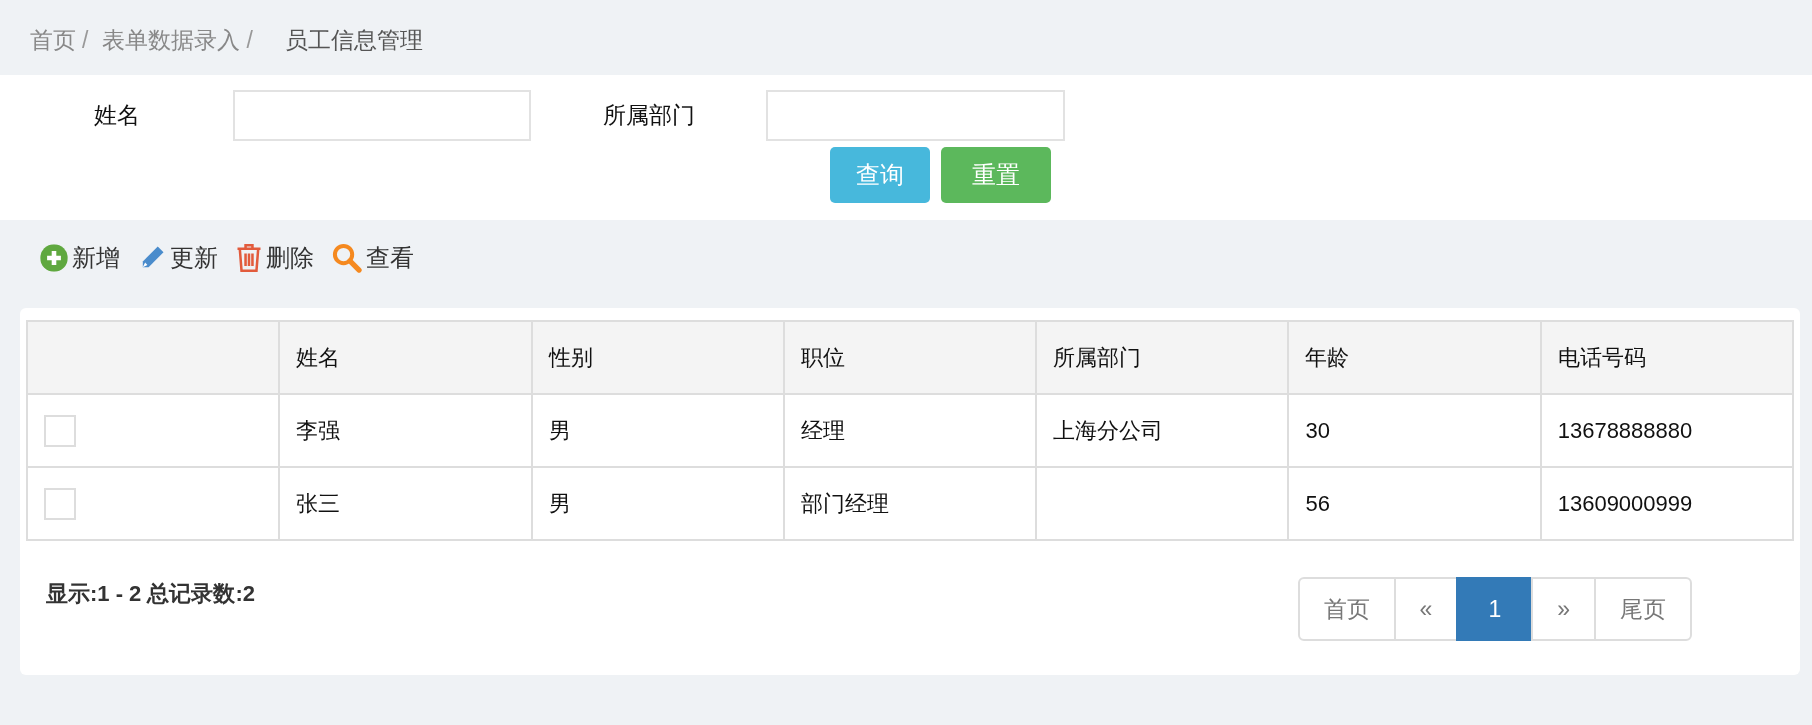  What do you see at coordinates (1414, 503) in the screenshot?
I see `table-cell: 56` at bounding box center [1414, 503].